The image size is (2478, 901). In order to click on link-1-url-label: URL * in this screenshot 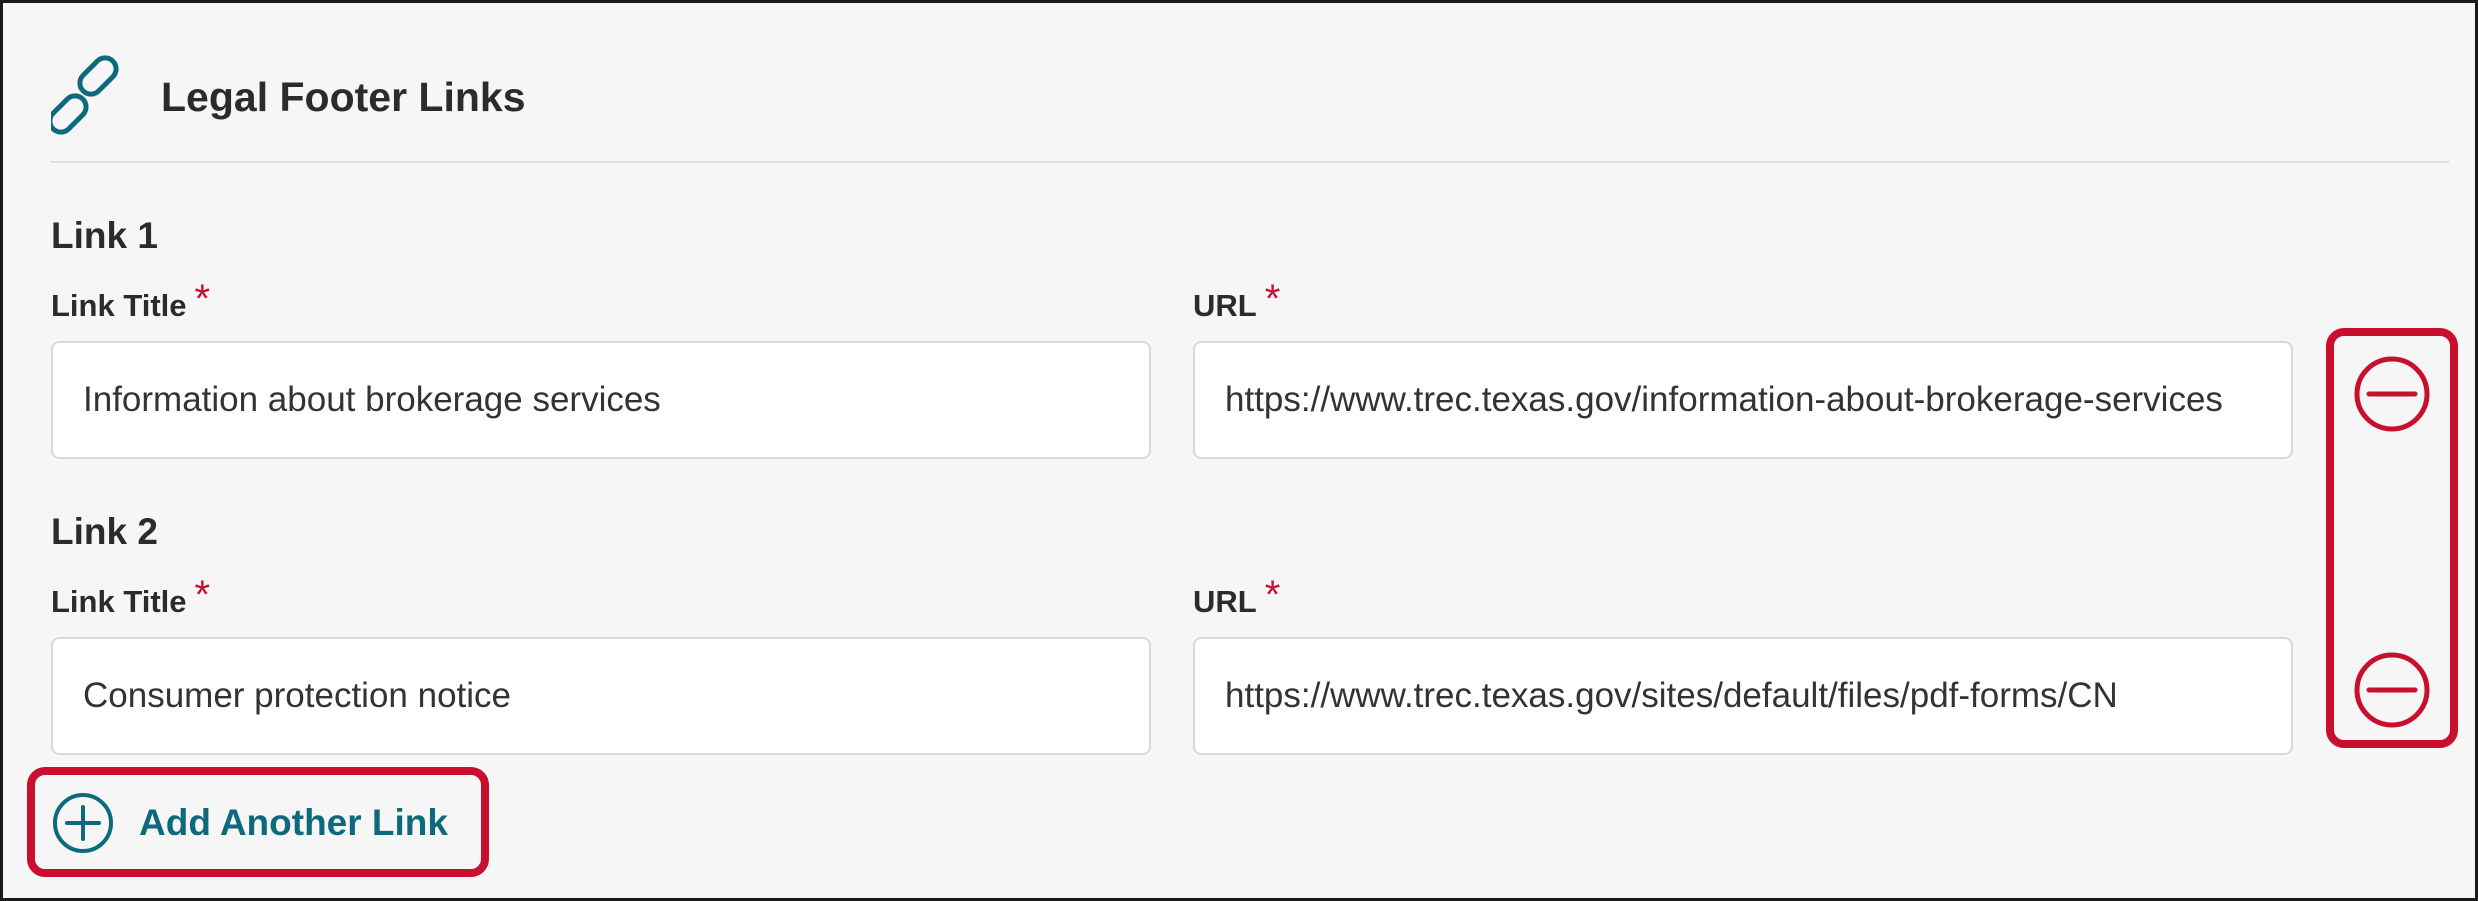, I will do `click(1236, 301)`.